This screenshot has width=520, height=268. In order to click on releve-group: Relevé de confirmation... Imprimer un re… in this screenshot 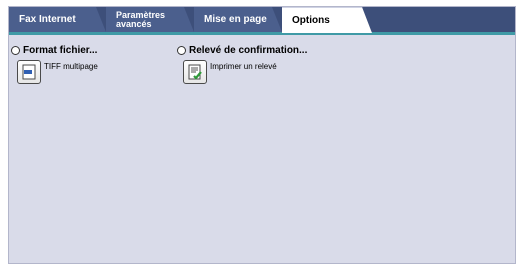, I will do `click(242, 64)`.